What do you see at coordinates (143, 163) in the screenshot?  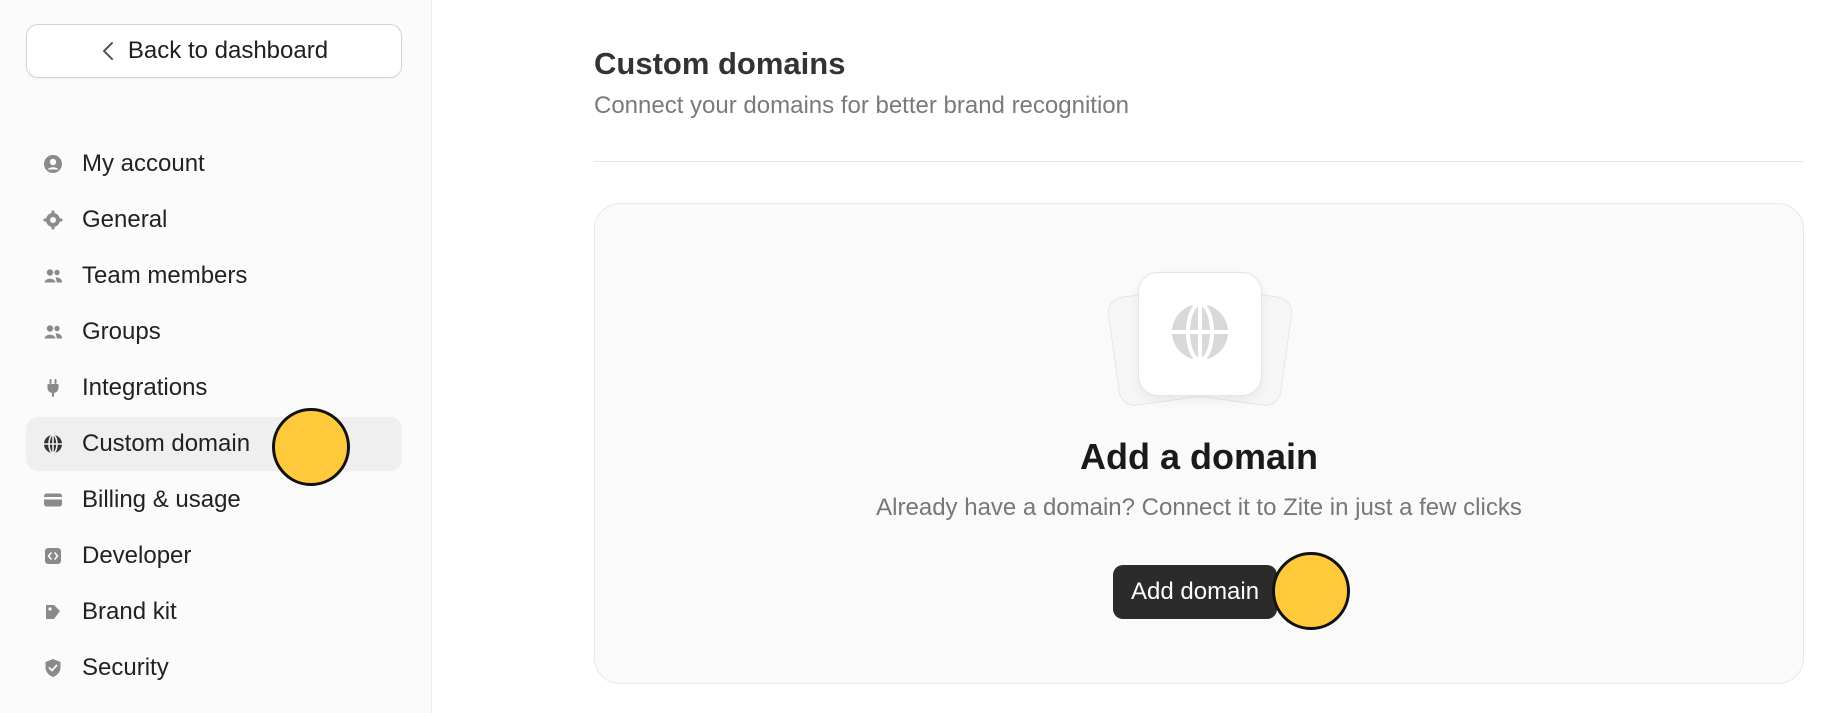 I see `sidebar-item-label: My account` at bounding box center [143, 163].